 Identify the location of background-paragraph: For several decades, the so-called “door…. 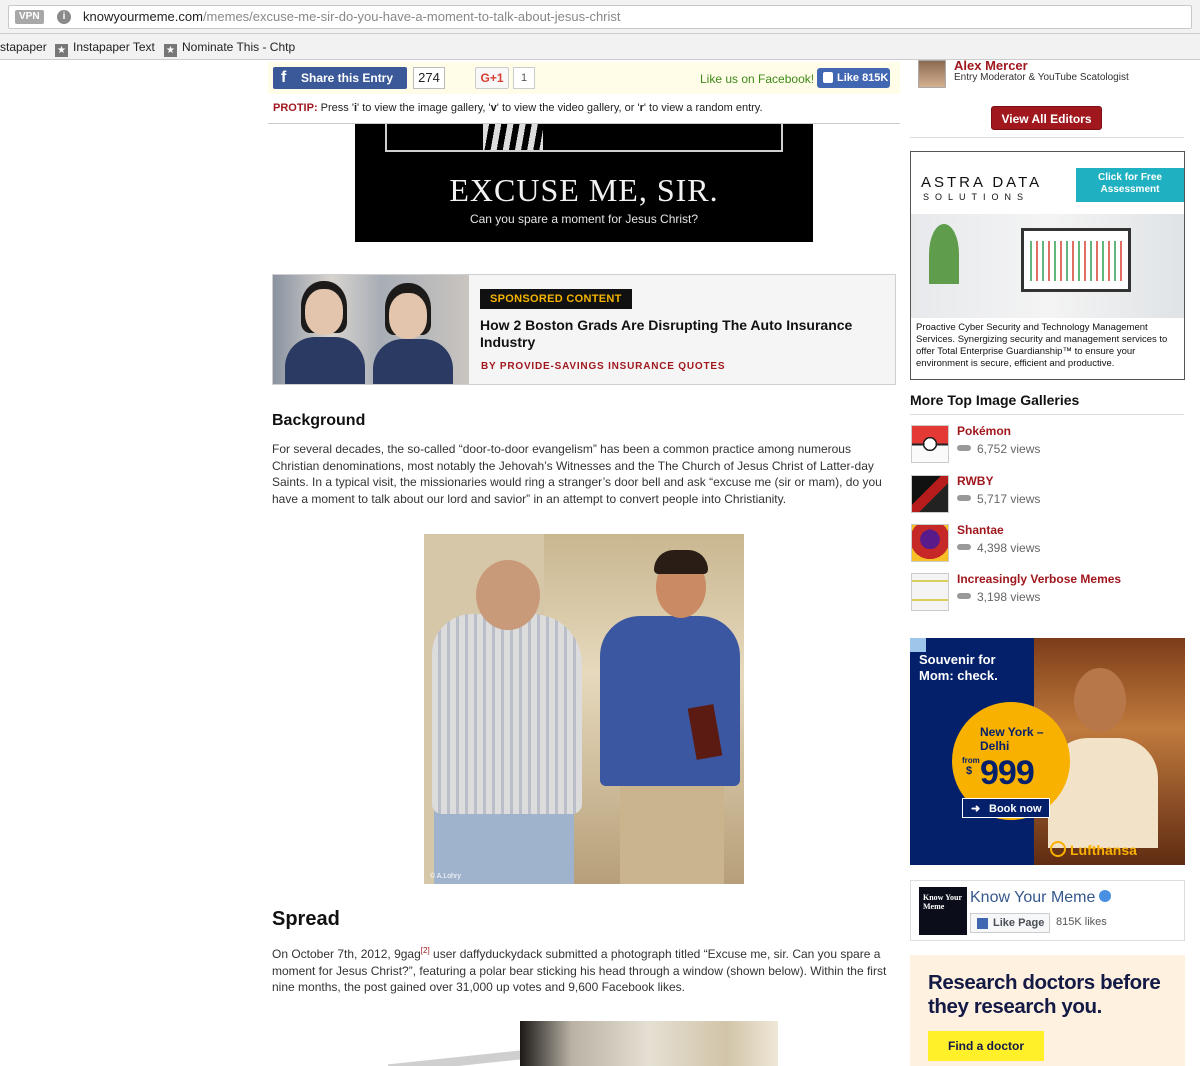
(577, 474).